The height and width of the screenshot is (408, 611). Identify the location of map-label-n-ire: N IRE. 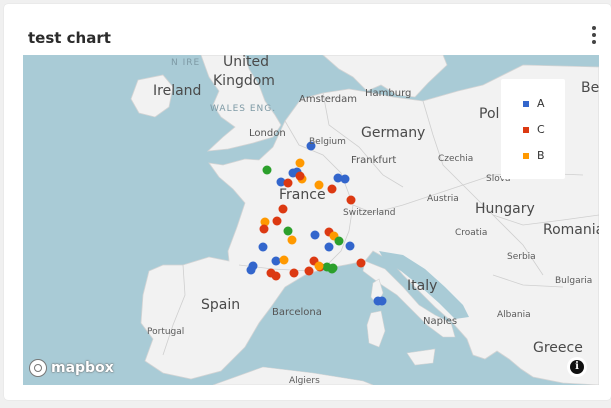
(186, 63).